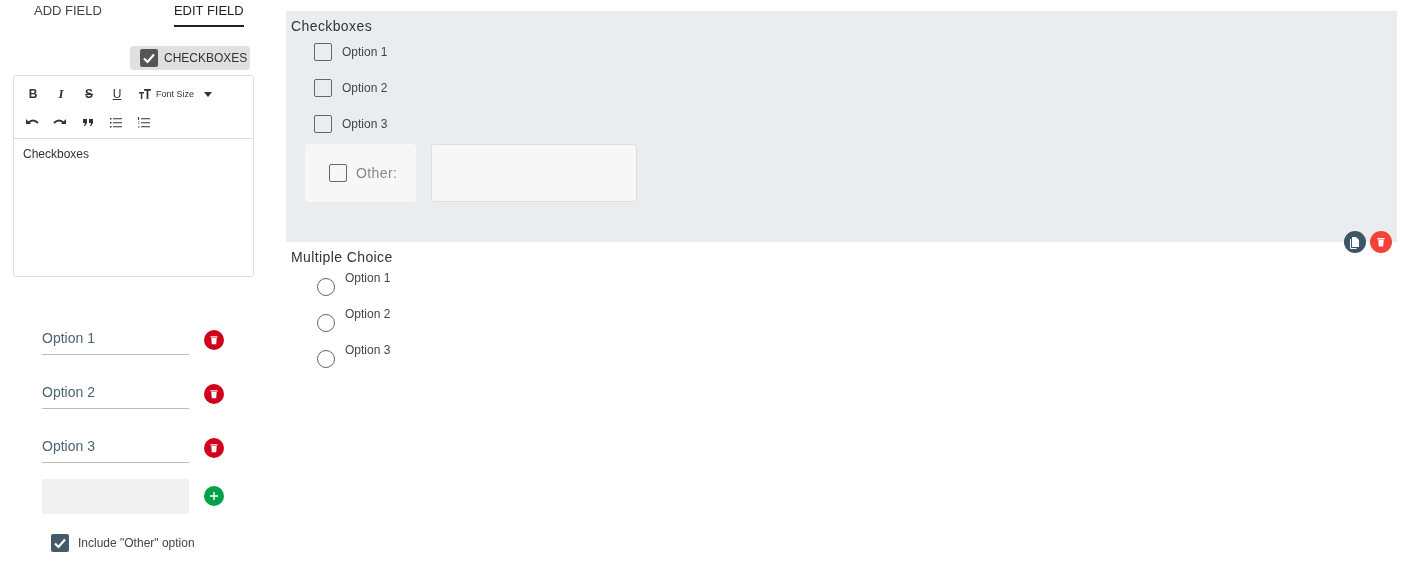 This screenshot has width=1416, height=587. What do you see at coordinates (332, 26) in the screenshot?
I see `field-title: Checkboxes` at bounding box center [332, 26].